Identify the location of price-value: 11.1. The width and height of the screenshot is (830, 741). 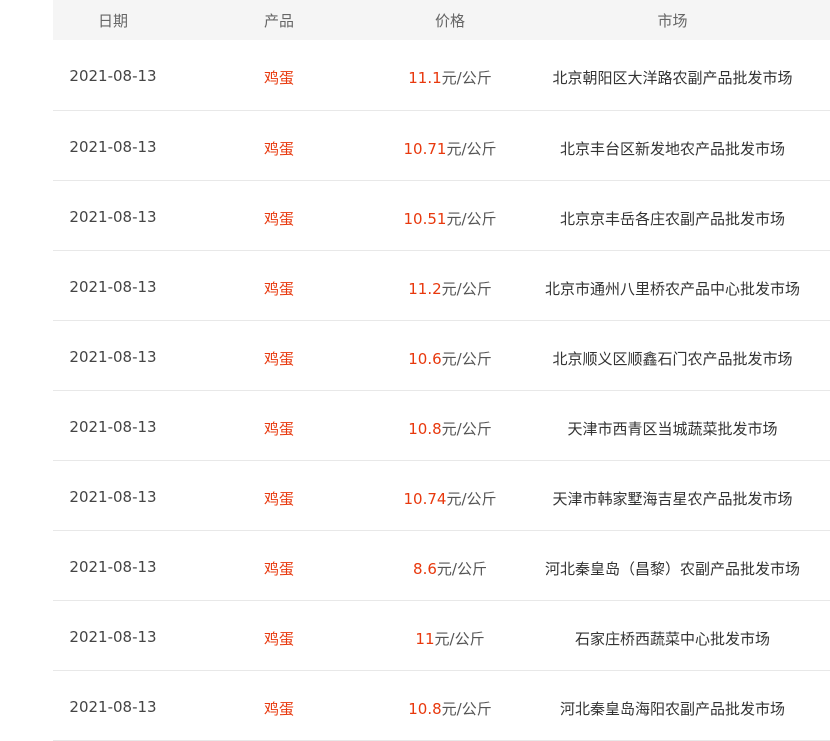
(425, 78).